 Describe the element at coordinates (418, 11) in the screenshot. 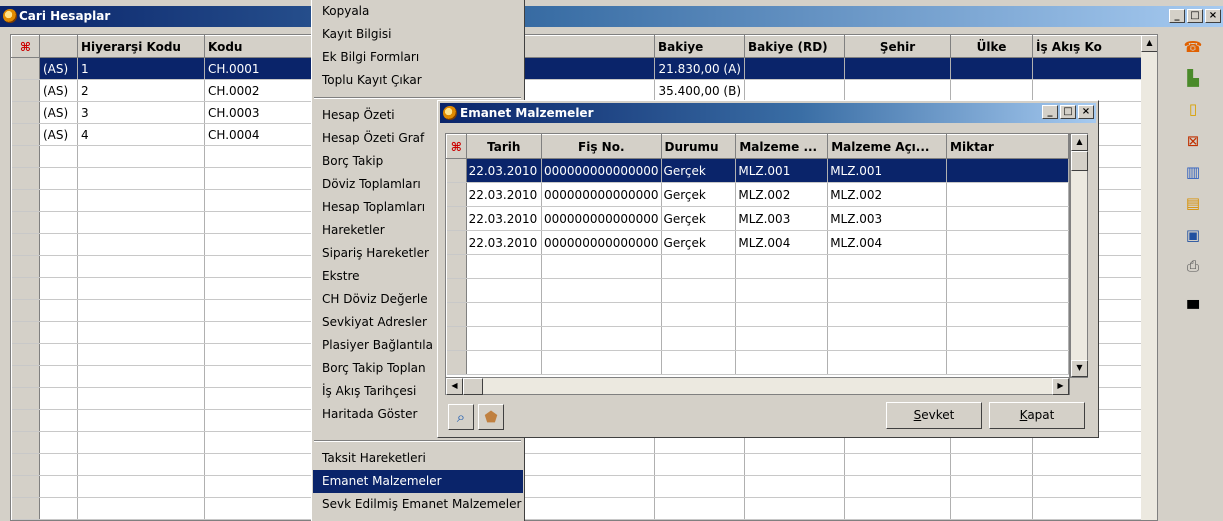

I see `menu-item-kopyala: Kopyala` at that location.